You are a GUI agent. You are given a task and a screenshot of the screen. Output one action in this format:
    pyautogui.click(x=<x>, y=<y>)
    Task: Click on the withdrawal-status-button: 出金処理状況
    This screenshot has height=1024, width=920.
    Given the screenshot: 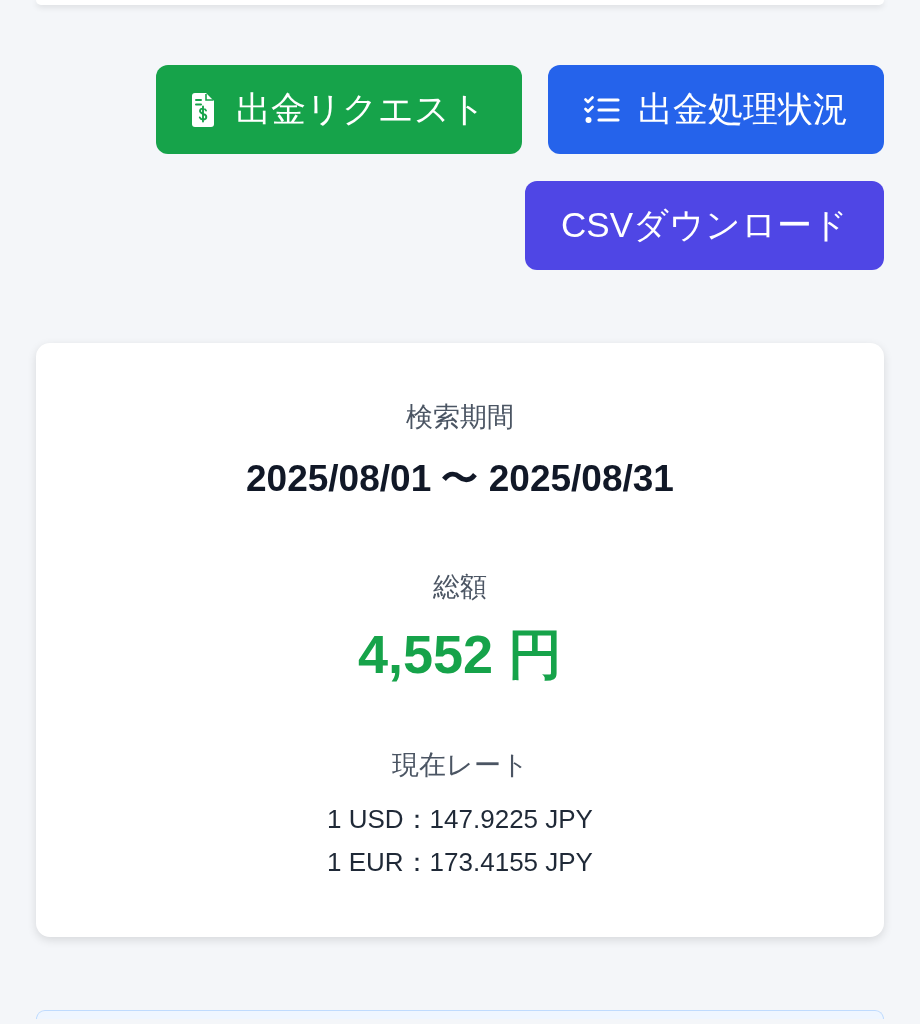 What is the action you would take?
    pyautogui.click(x=716, y=109)
    